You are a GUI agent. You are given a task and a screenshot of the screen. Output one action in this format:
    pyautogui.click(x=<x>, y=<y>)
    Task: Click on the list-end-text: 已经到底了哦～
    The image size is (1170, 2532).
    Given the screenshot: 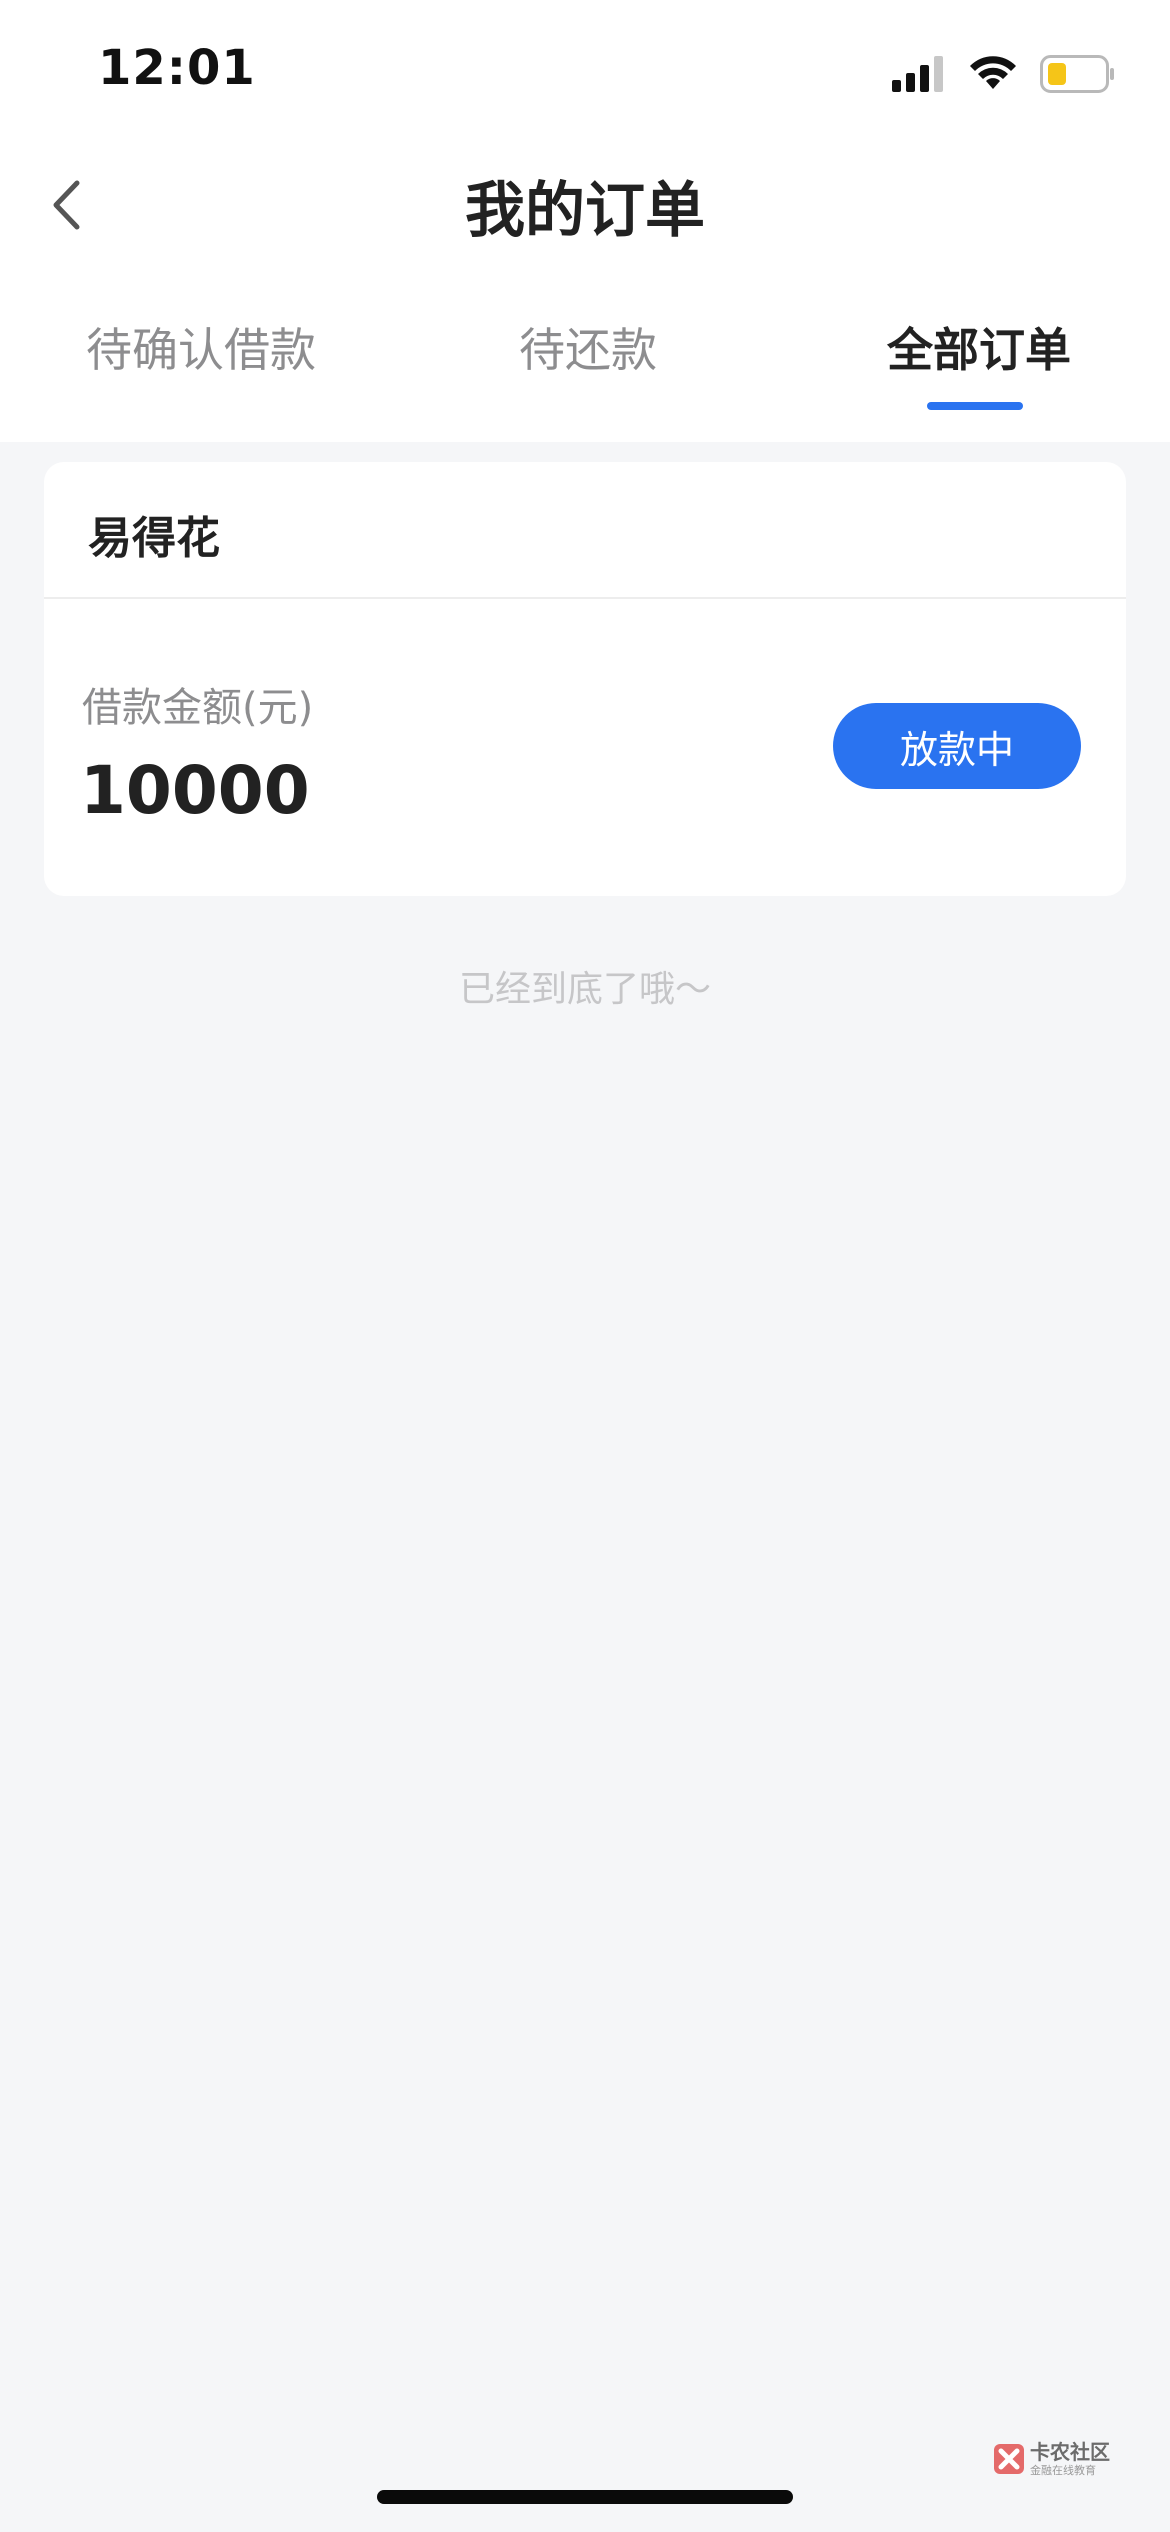 What is the action you would take?
    pyautogui.click(x=584, y=989)
    